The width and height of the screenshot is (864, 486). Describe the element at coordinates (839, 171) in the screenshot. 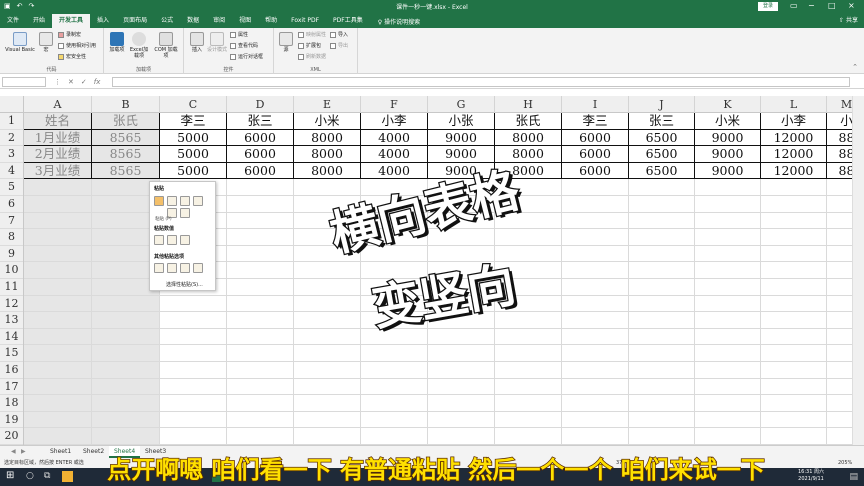

I see `cell-m4: 88` at that location.